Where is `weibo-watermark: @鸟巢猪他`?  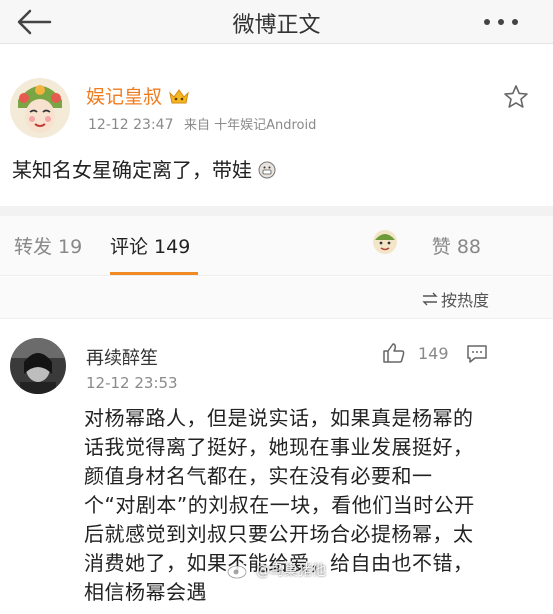
weibo-watermark: @鸟巢猪他 is located at coordinates (276, 570).